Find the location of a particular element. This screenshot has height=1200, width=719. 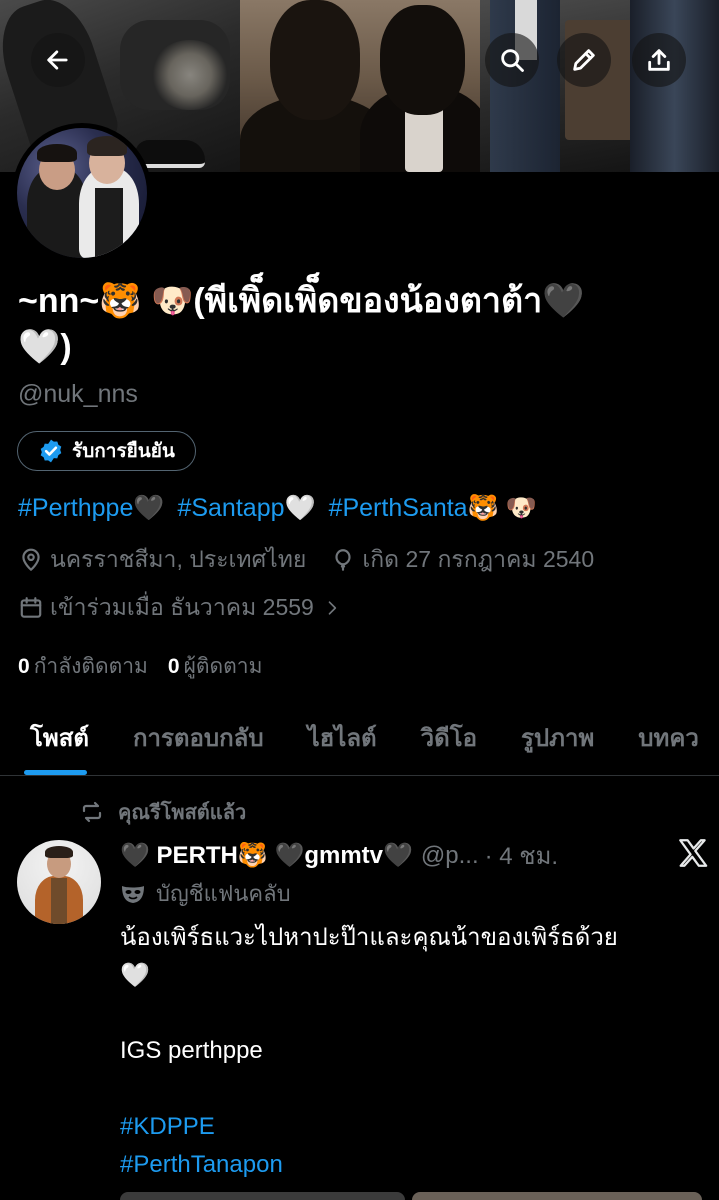

fan-account-text: บัญชีแฟนคลับ is located at coordinates (223, 894).